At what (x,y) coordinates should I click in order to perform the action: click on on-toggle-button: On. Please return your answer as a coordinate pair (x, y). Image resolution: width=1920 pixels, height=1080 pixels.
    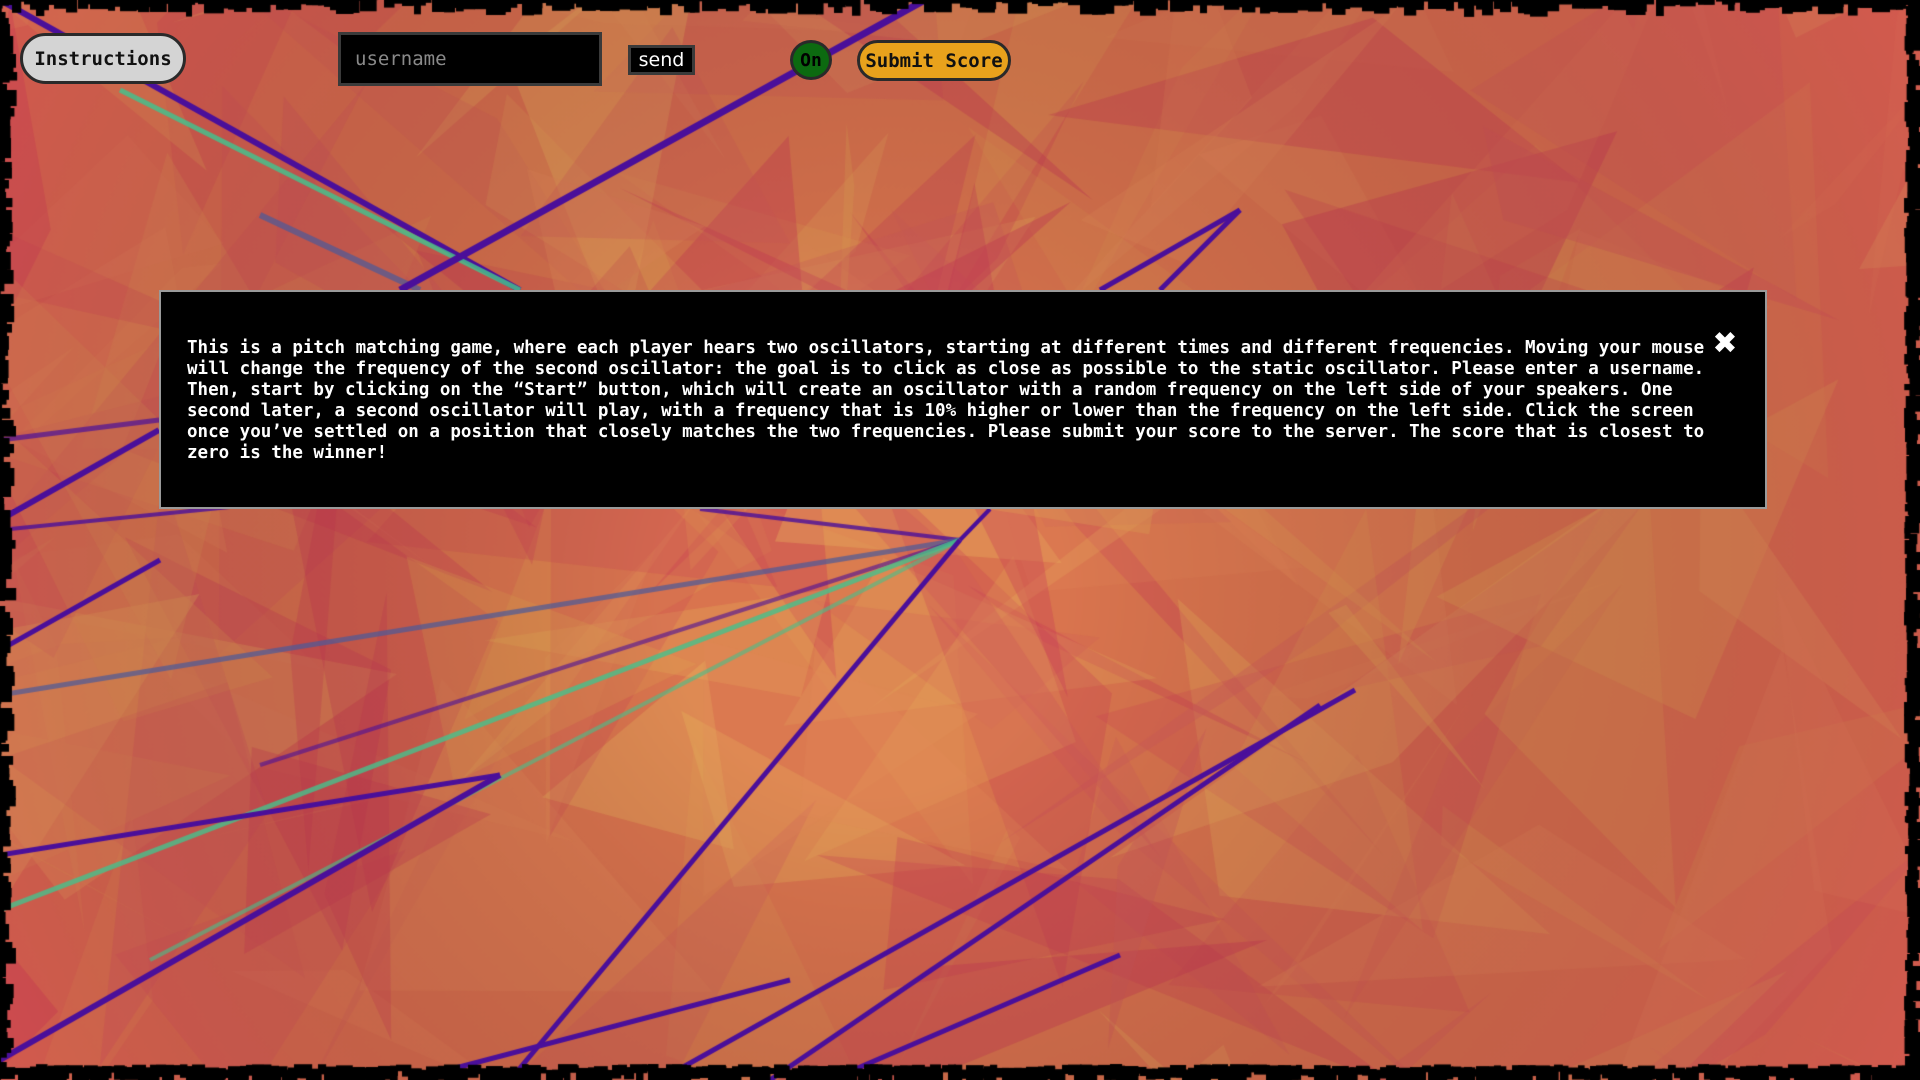
    Looking at the image, I should click on (811, 60).